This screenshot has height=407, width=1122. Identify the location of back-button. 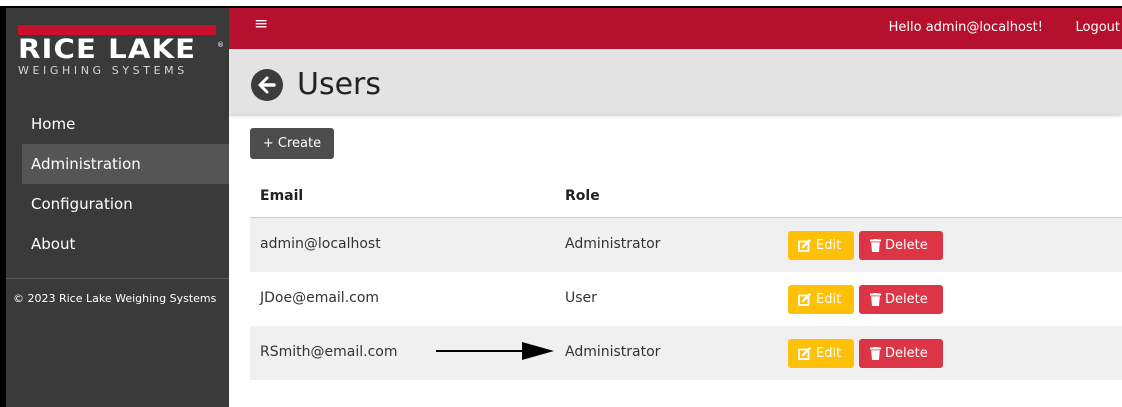
(267, 85).